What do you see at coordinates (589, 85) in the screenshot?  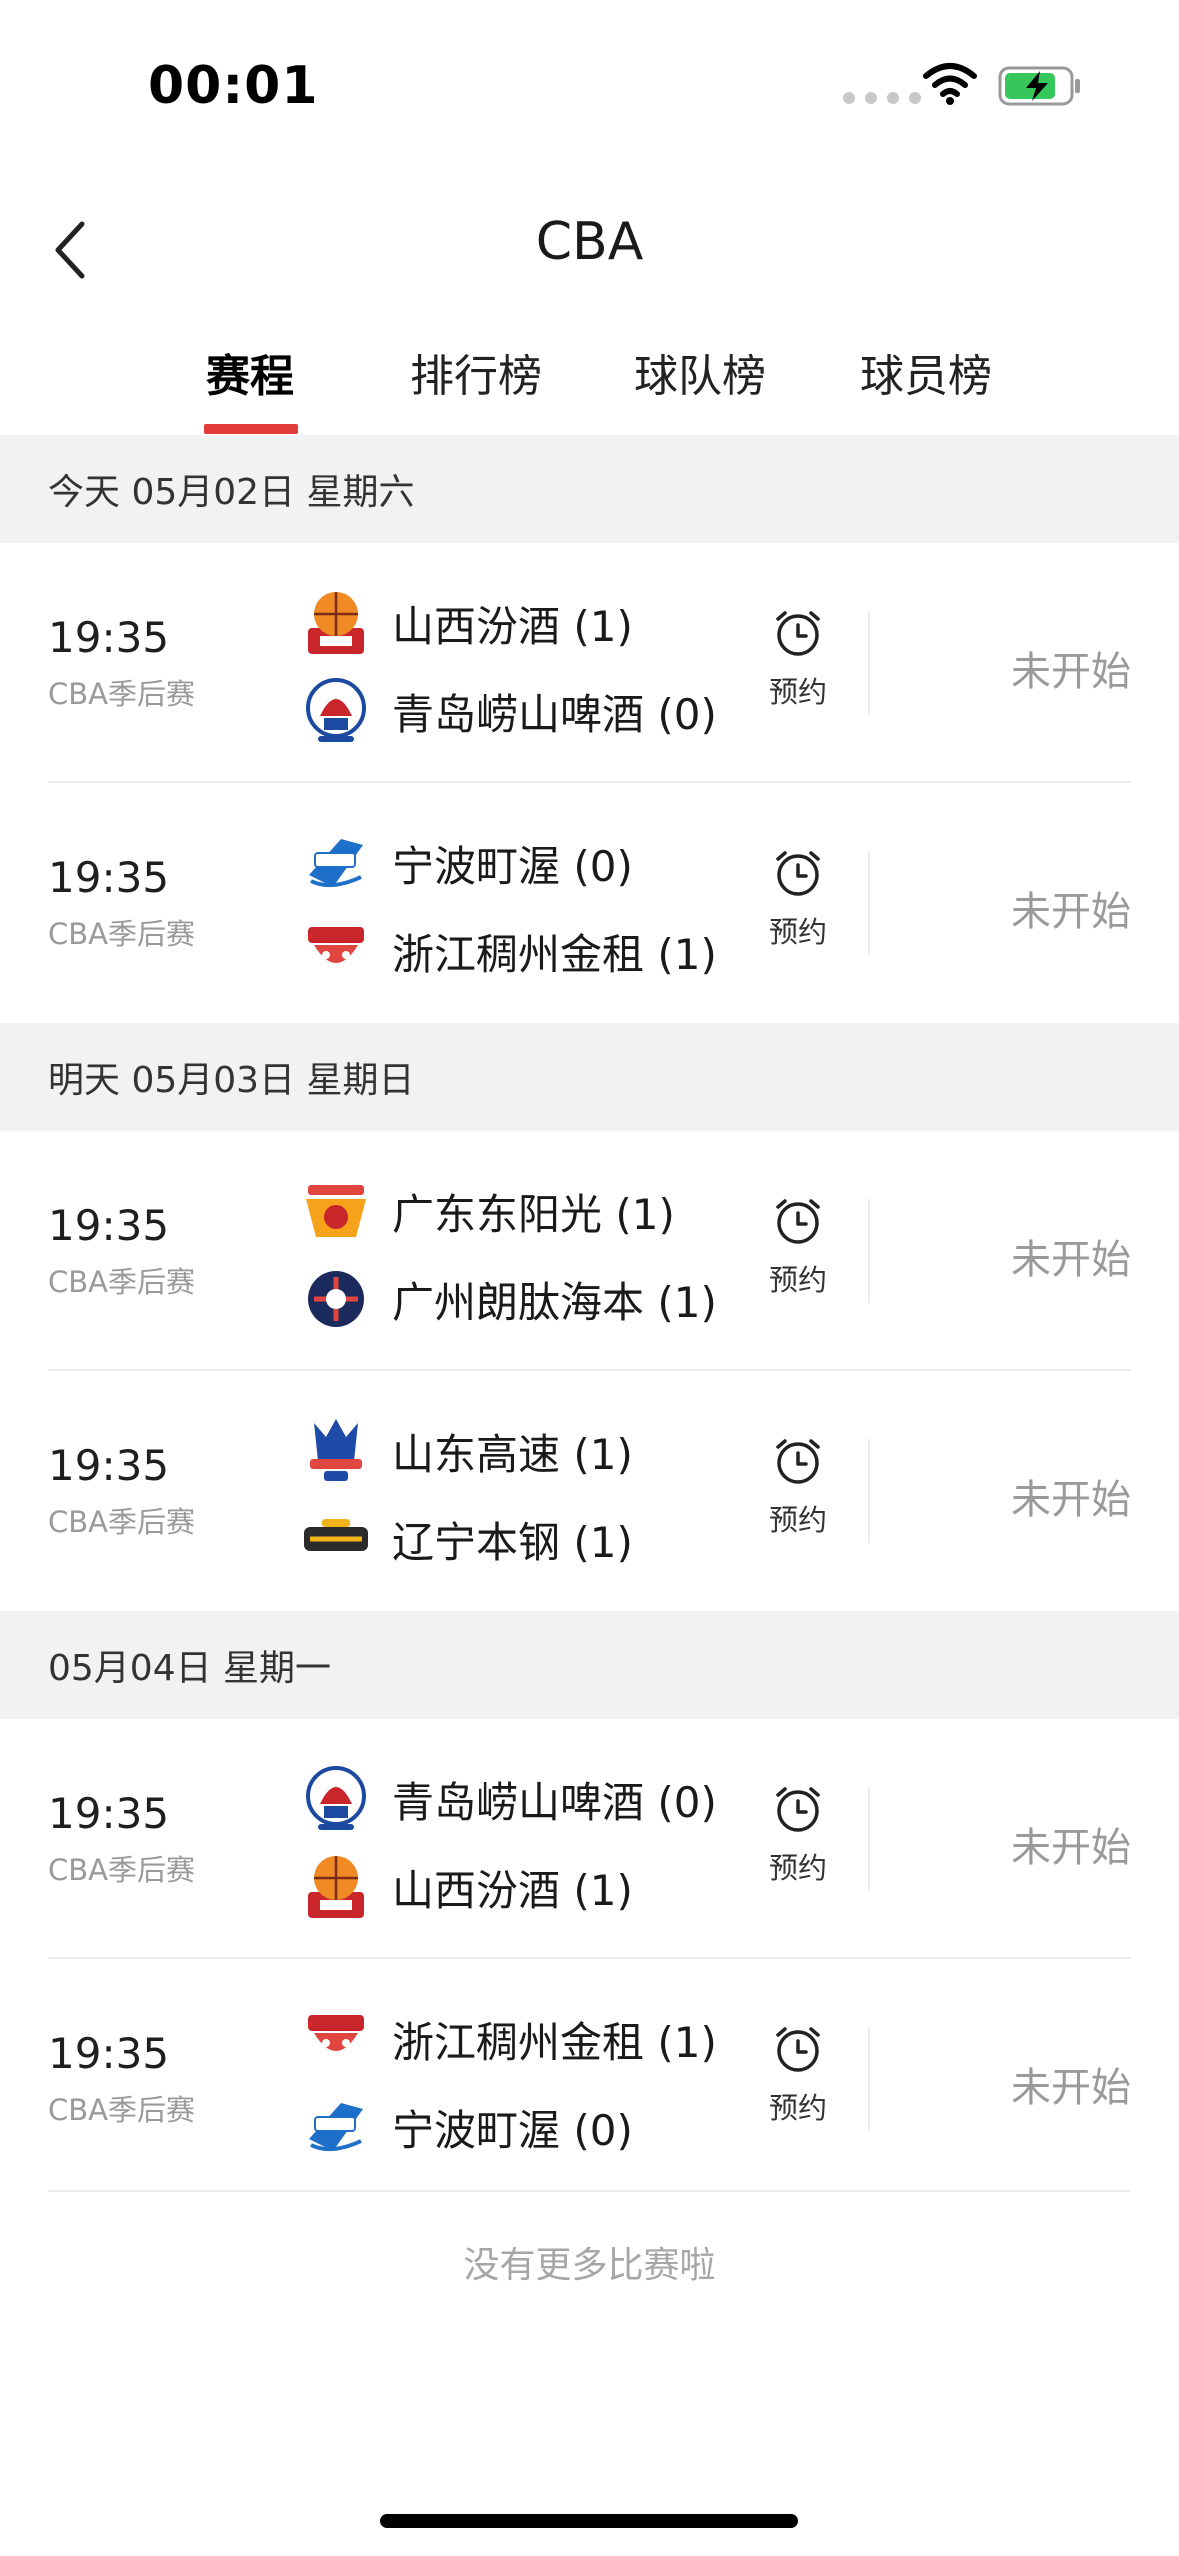 I see `status-bar: 00:01` at bounding box center [589, 85].